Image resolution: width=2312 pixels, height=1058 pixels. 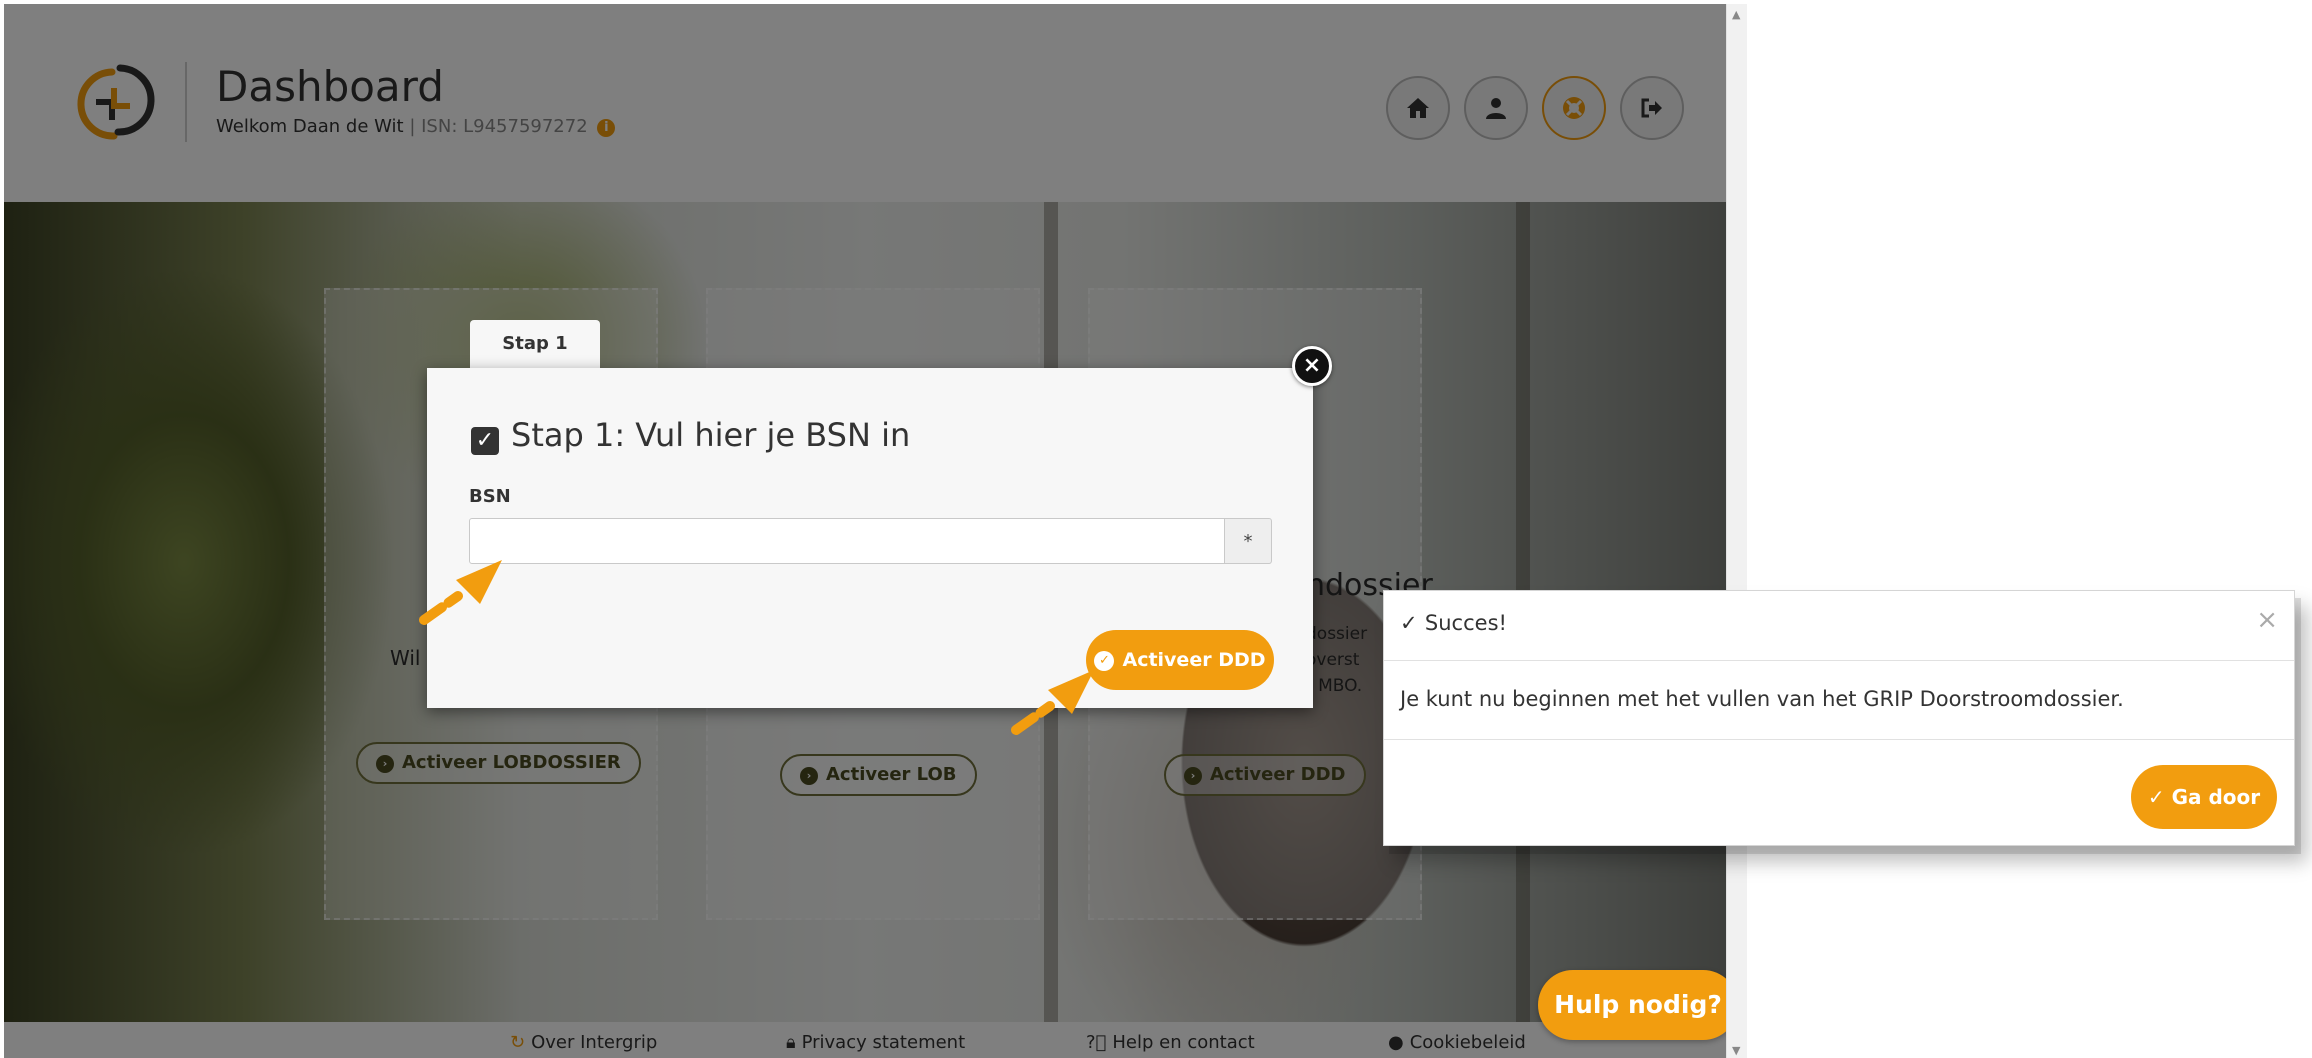 What do you see at coordinates (1194, 660) in the screenshot?
I see `activate-ddd-label: Activeer DDD` at bounding box center [1194, 660].